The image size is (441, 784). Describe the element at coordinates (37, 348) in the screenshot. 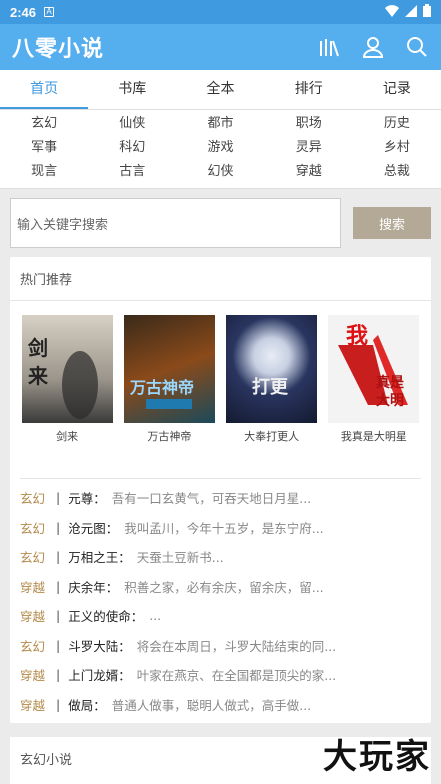

I see `svg-text: 剑` at that location.